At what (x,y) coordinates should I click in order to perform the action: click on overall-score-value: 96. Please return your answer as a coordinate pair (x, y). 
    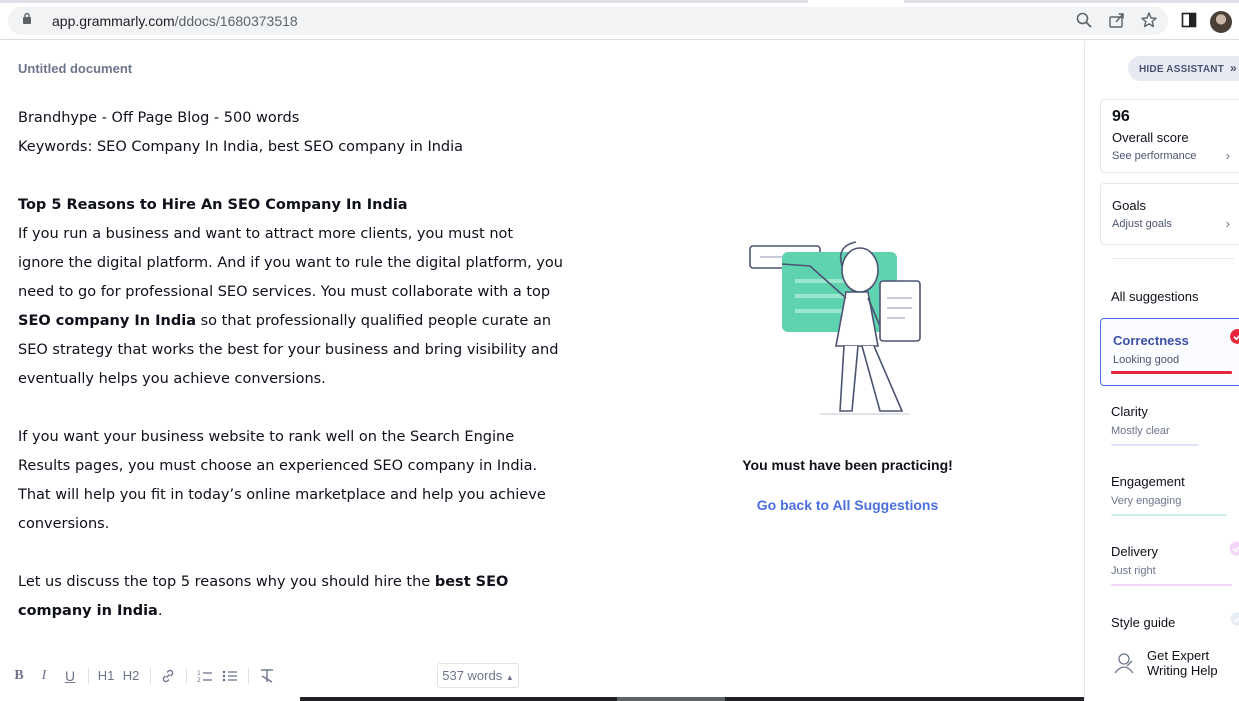
    Looking at the image, I should click on (1121, 116).